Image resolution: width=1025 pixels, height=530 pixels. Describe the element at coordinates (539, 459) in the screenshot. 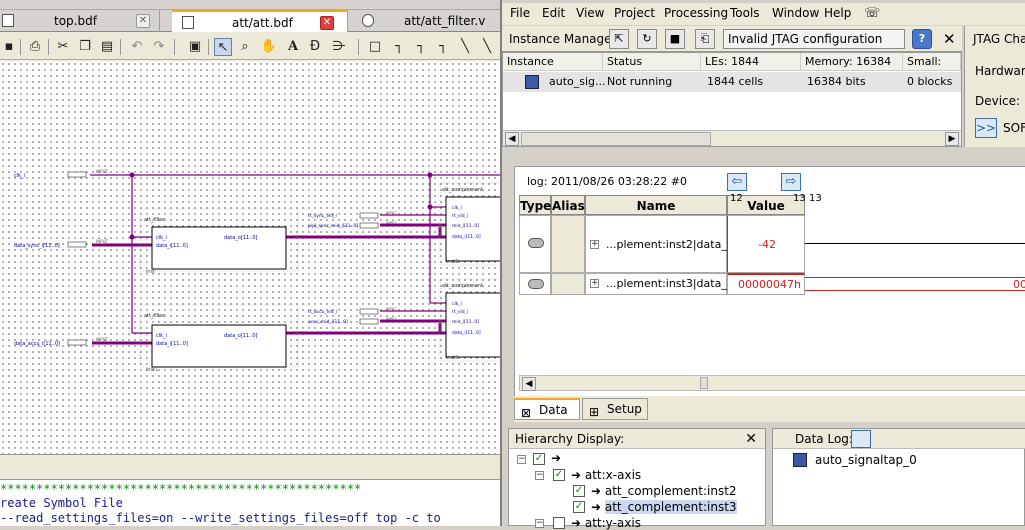

I see `root-checkbox: ✓` at that location.